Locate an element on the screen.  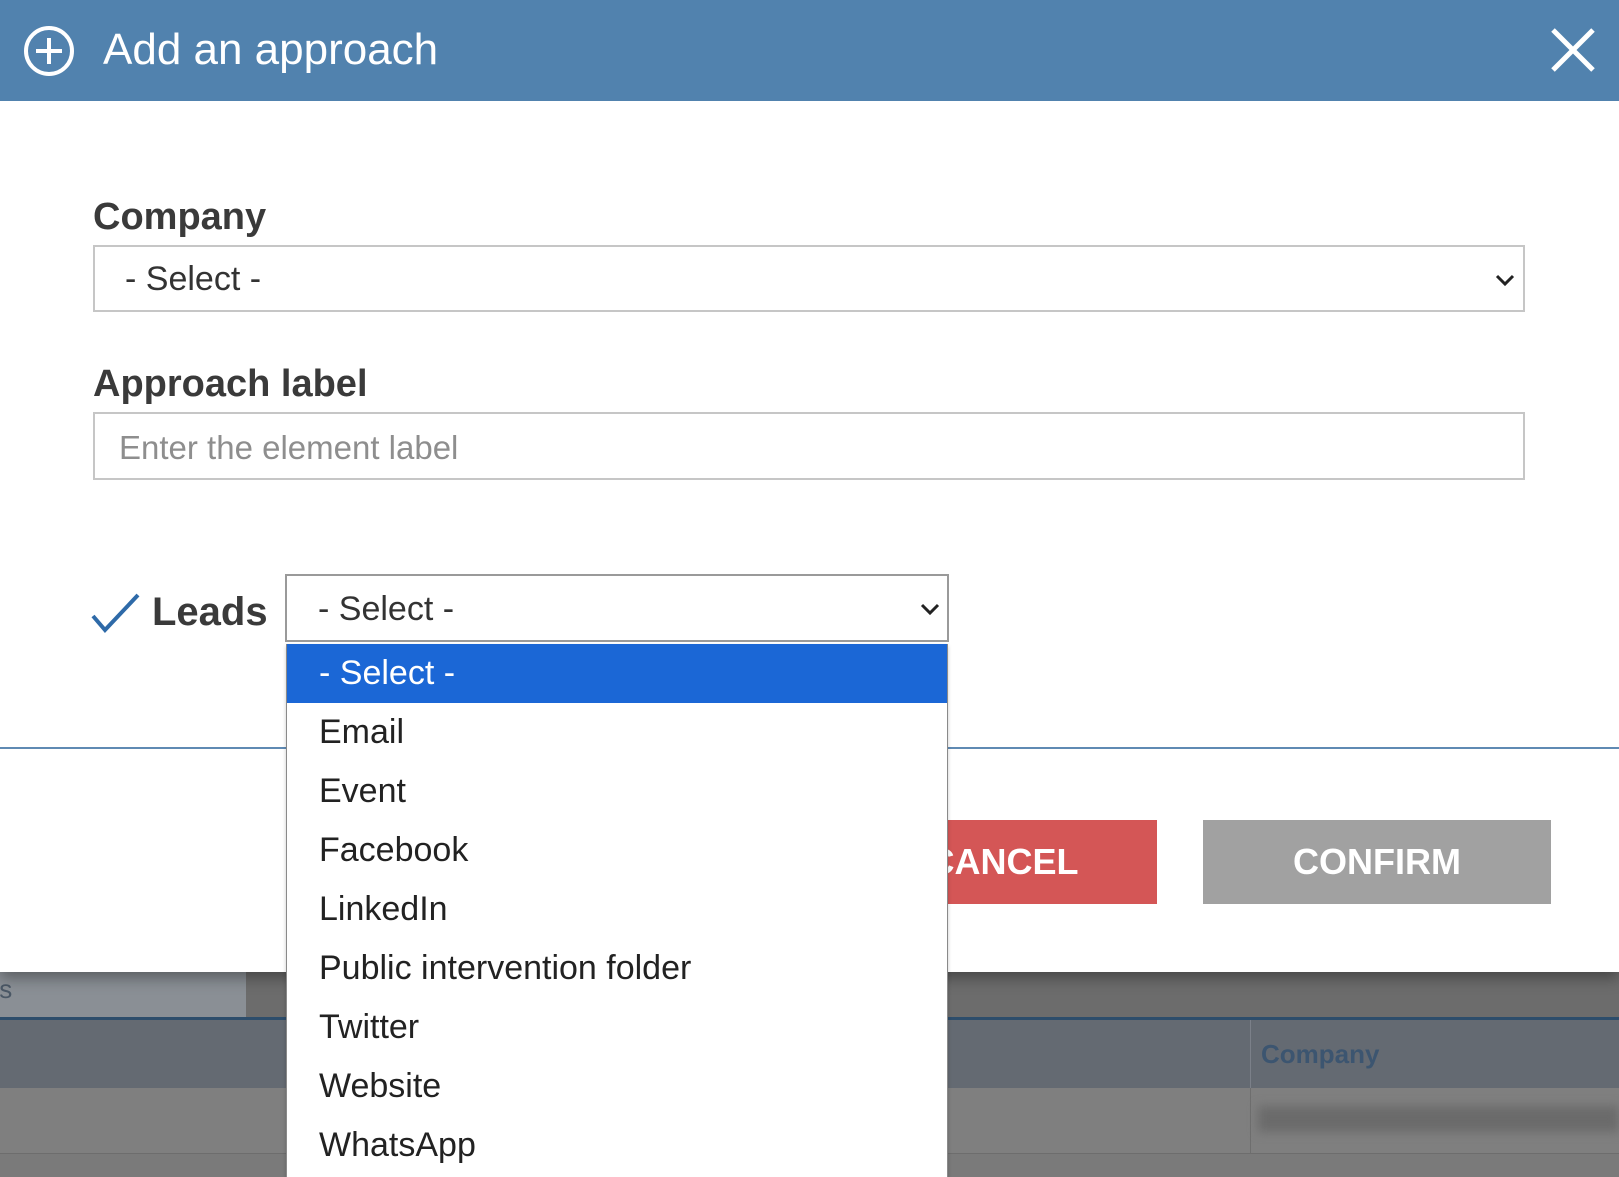
leads-option-email: Email is located at coordinates (617, 732).